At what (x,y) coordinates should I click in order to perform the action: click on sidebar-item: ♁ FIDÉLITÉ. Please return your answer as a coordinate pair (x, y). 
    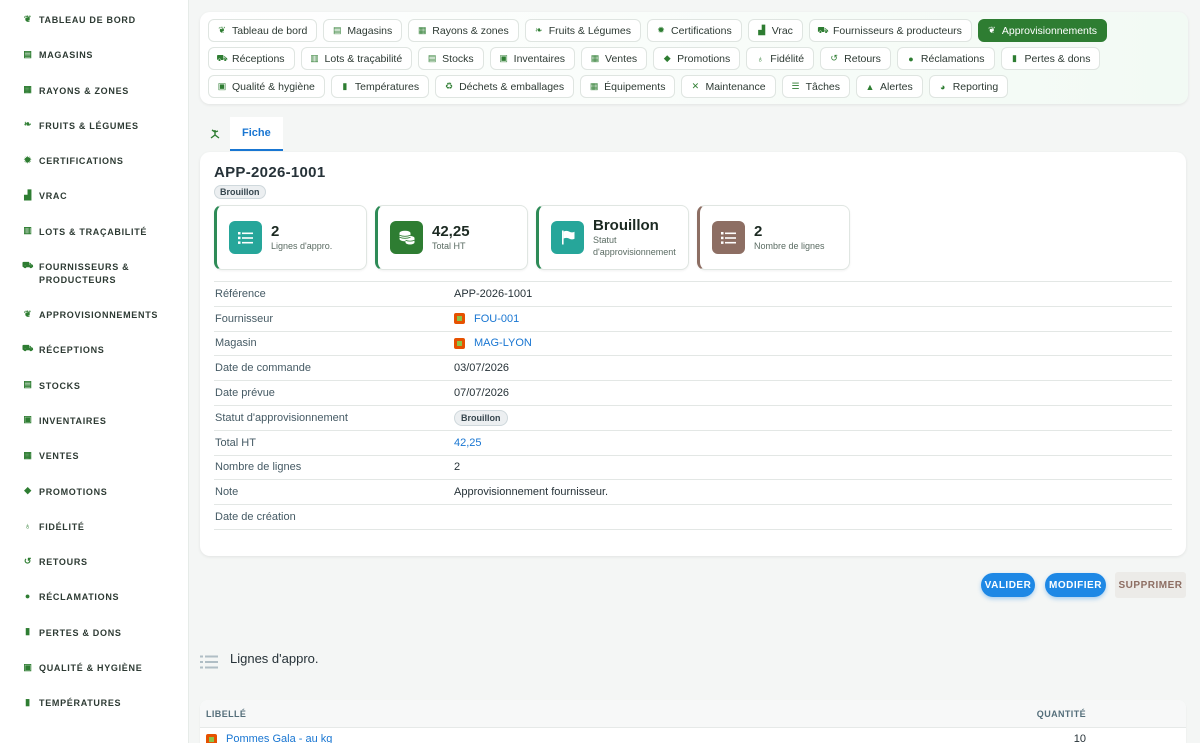
    Looking at the image, I should click on (94, 538).